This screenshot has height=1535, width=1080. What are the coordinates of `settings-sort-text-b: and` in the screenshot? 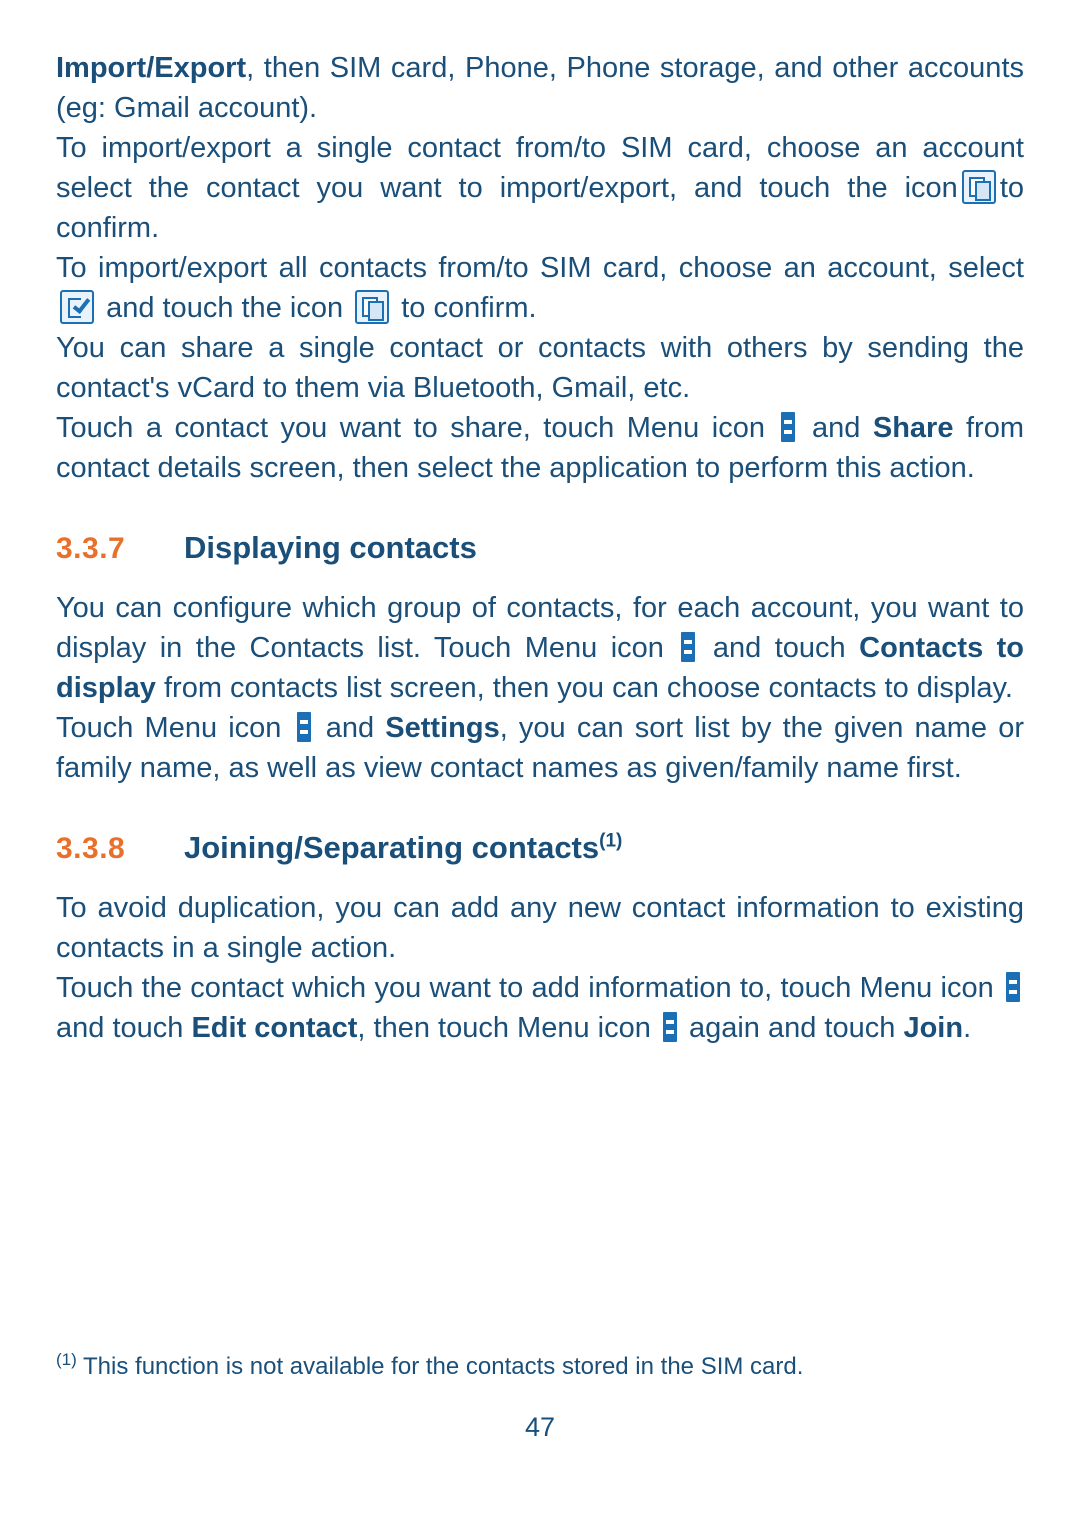 It's located at (350, 728).